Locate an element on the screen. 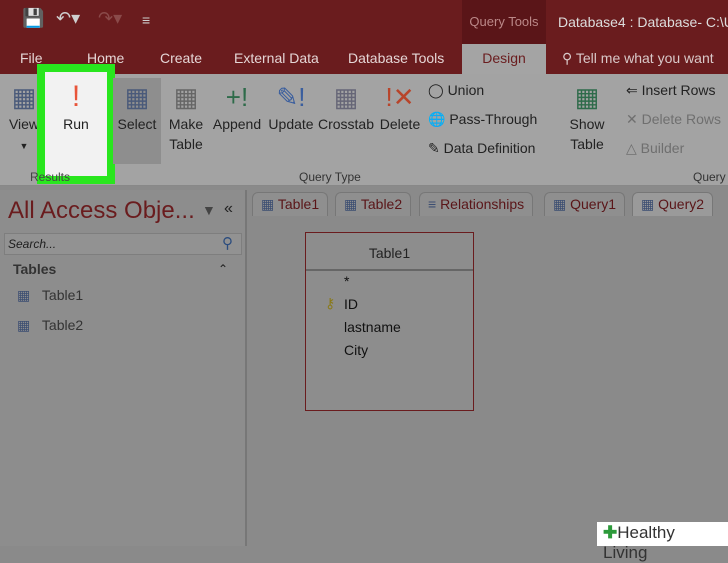  doc-tab-table2: ▦ Table2 is located at coordinates (373, 204).